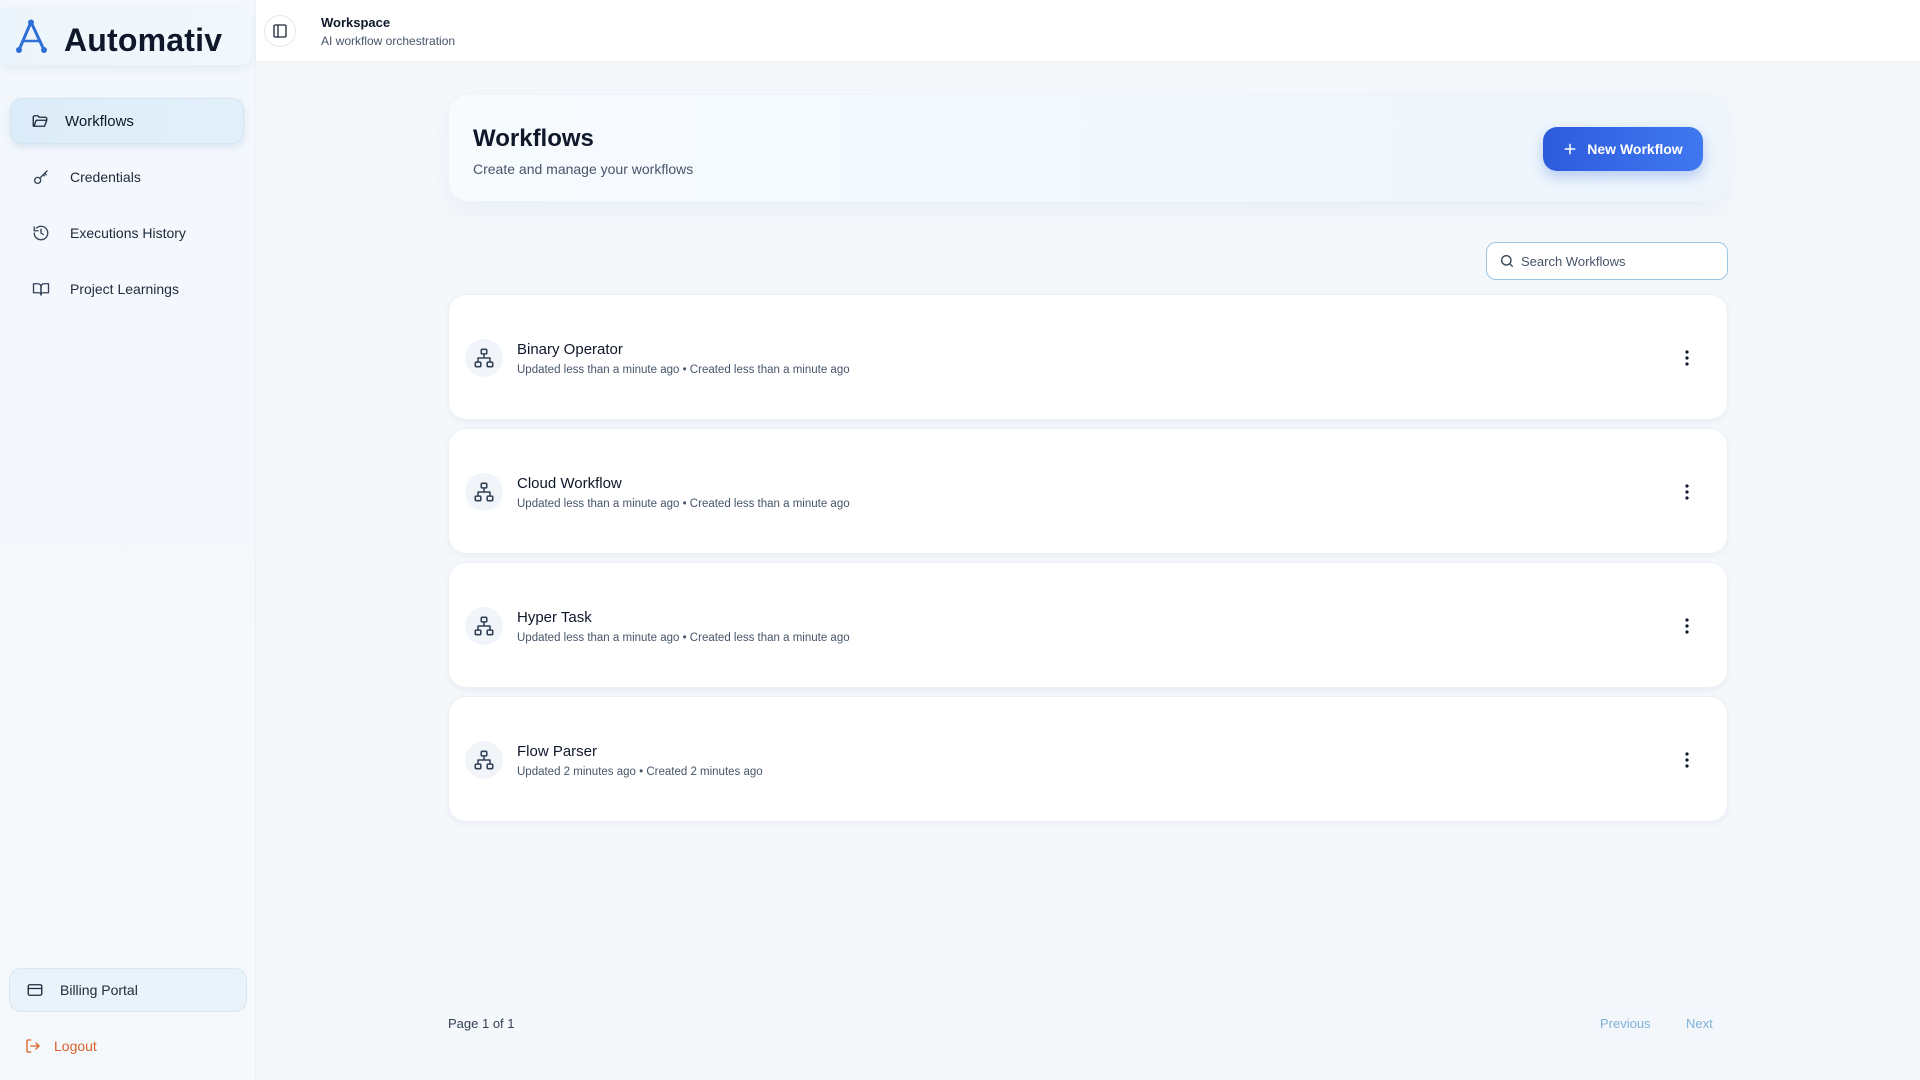 The height and width of the screenshot is (1080, 1920). Describe the element at coordinates (41, 177) in the screenshot. I see `key-icon` at that location.